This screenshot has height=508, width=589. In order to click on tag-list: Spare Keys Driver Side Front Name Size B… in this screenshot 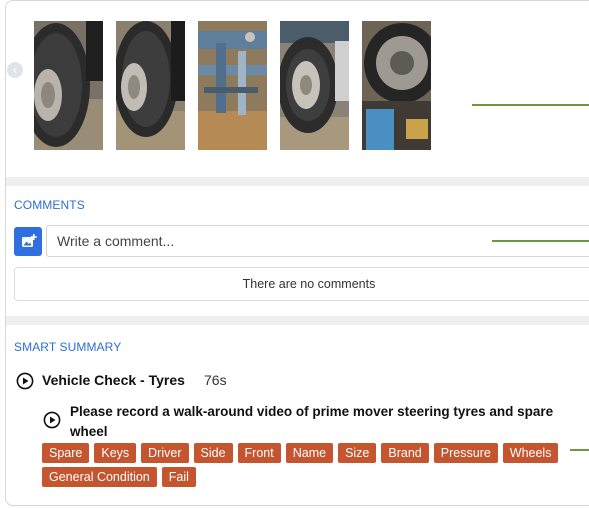, I will do `click(312, 465)`.